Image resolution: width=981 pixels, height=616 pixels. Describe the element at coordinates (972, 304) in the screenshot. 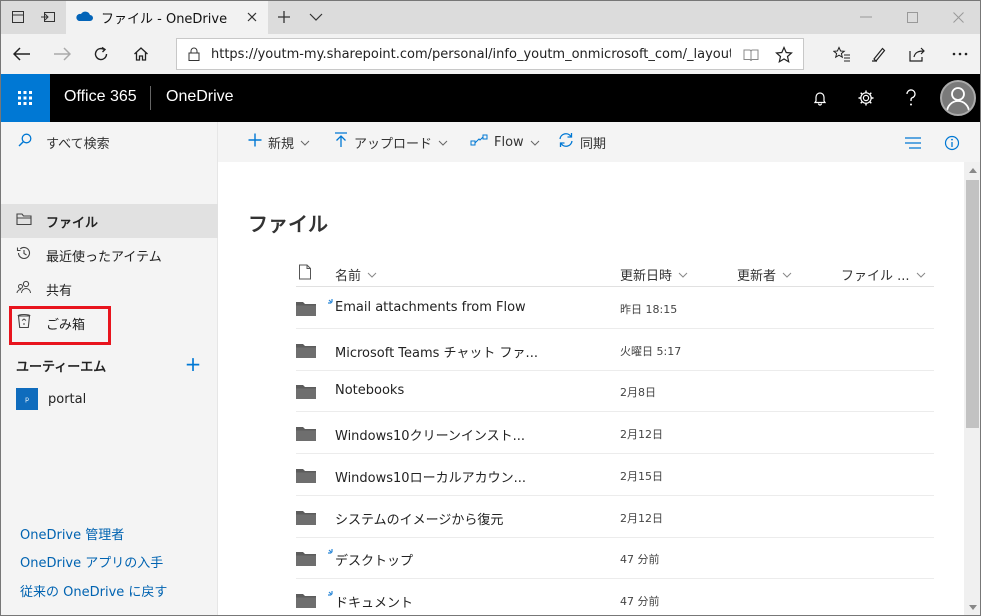

I see `scrollbar-thumb` at that location.